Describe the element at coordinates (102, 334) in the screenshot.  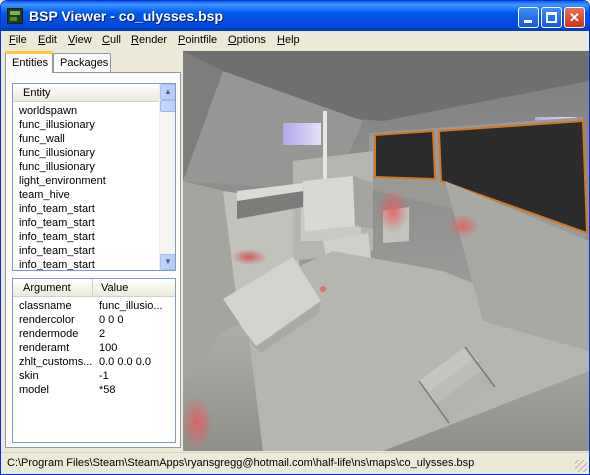
I see `value-cell: 2` at that location.